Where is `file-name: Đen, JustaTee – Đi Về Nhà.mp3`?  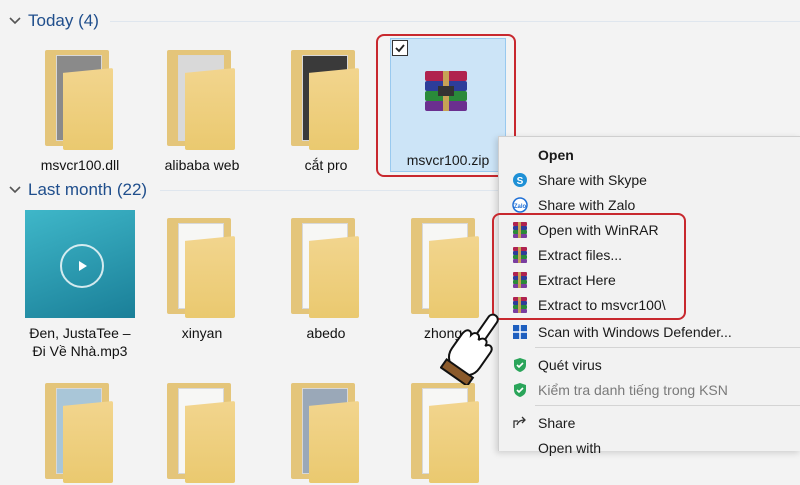 file-name: Đen, JustaTee – Đi Về Nhà.mp3 is located at coordinates (80, 342).